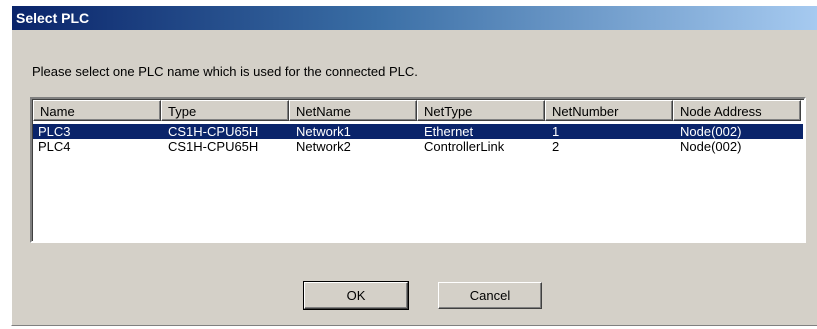  Describe the element at coordinates (556, 146) in the screenshot. I see `cell-netnumber: 2` at that location.